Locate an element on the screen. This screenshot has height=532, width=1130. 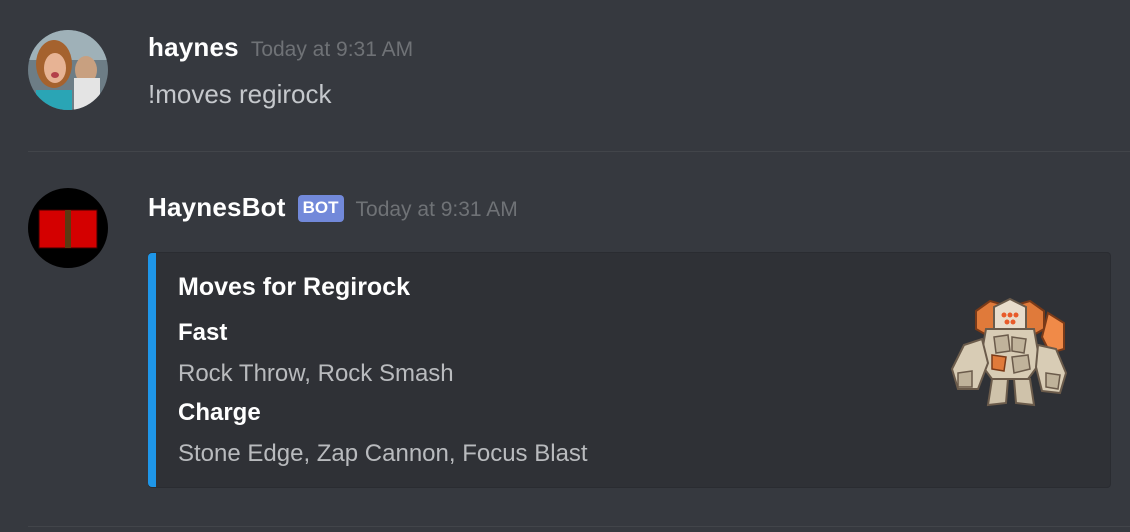
regirock-sprite-icon is located at coordinates (1009, 352).